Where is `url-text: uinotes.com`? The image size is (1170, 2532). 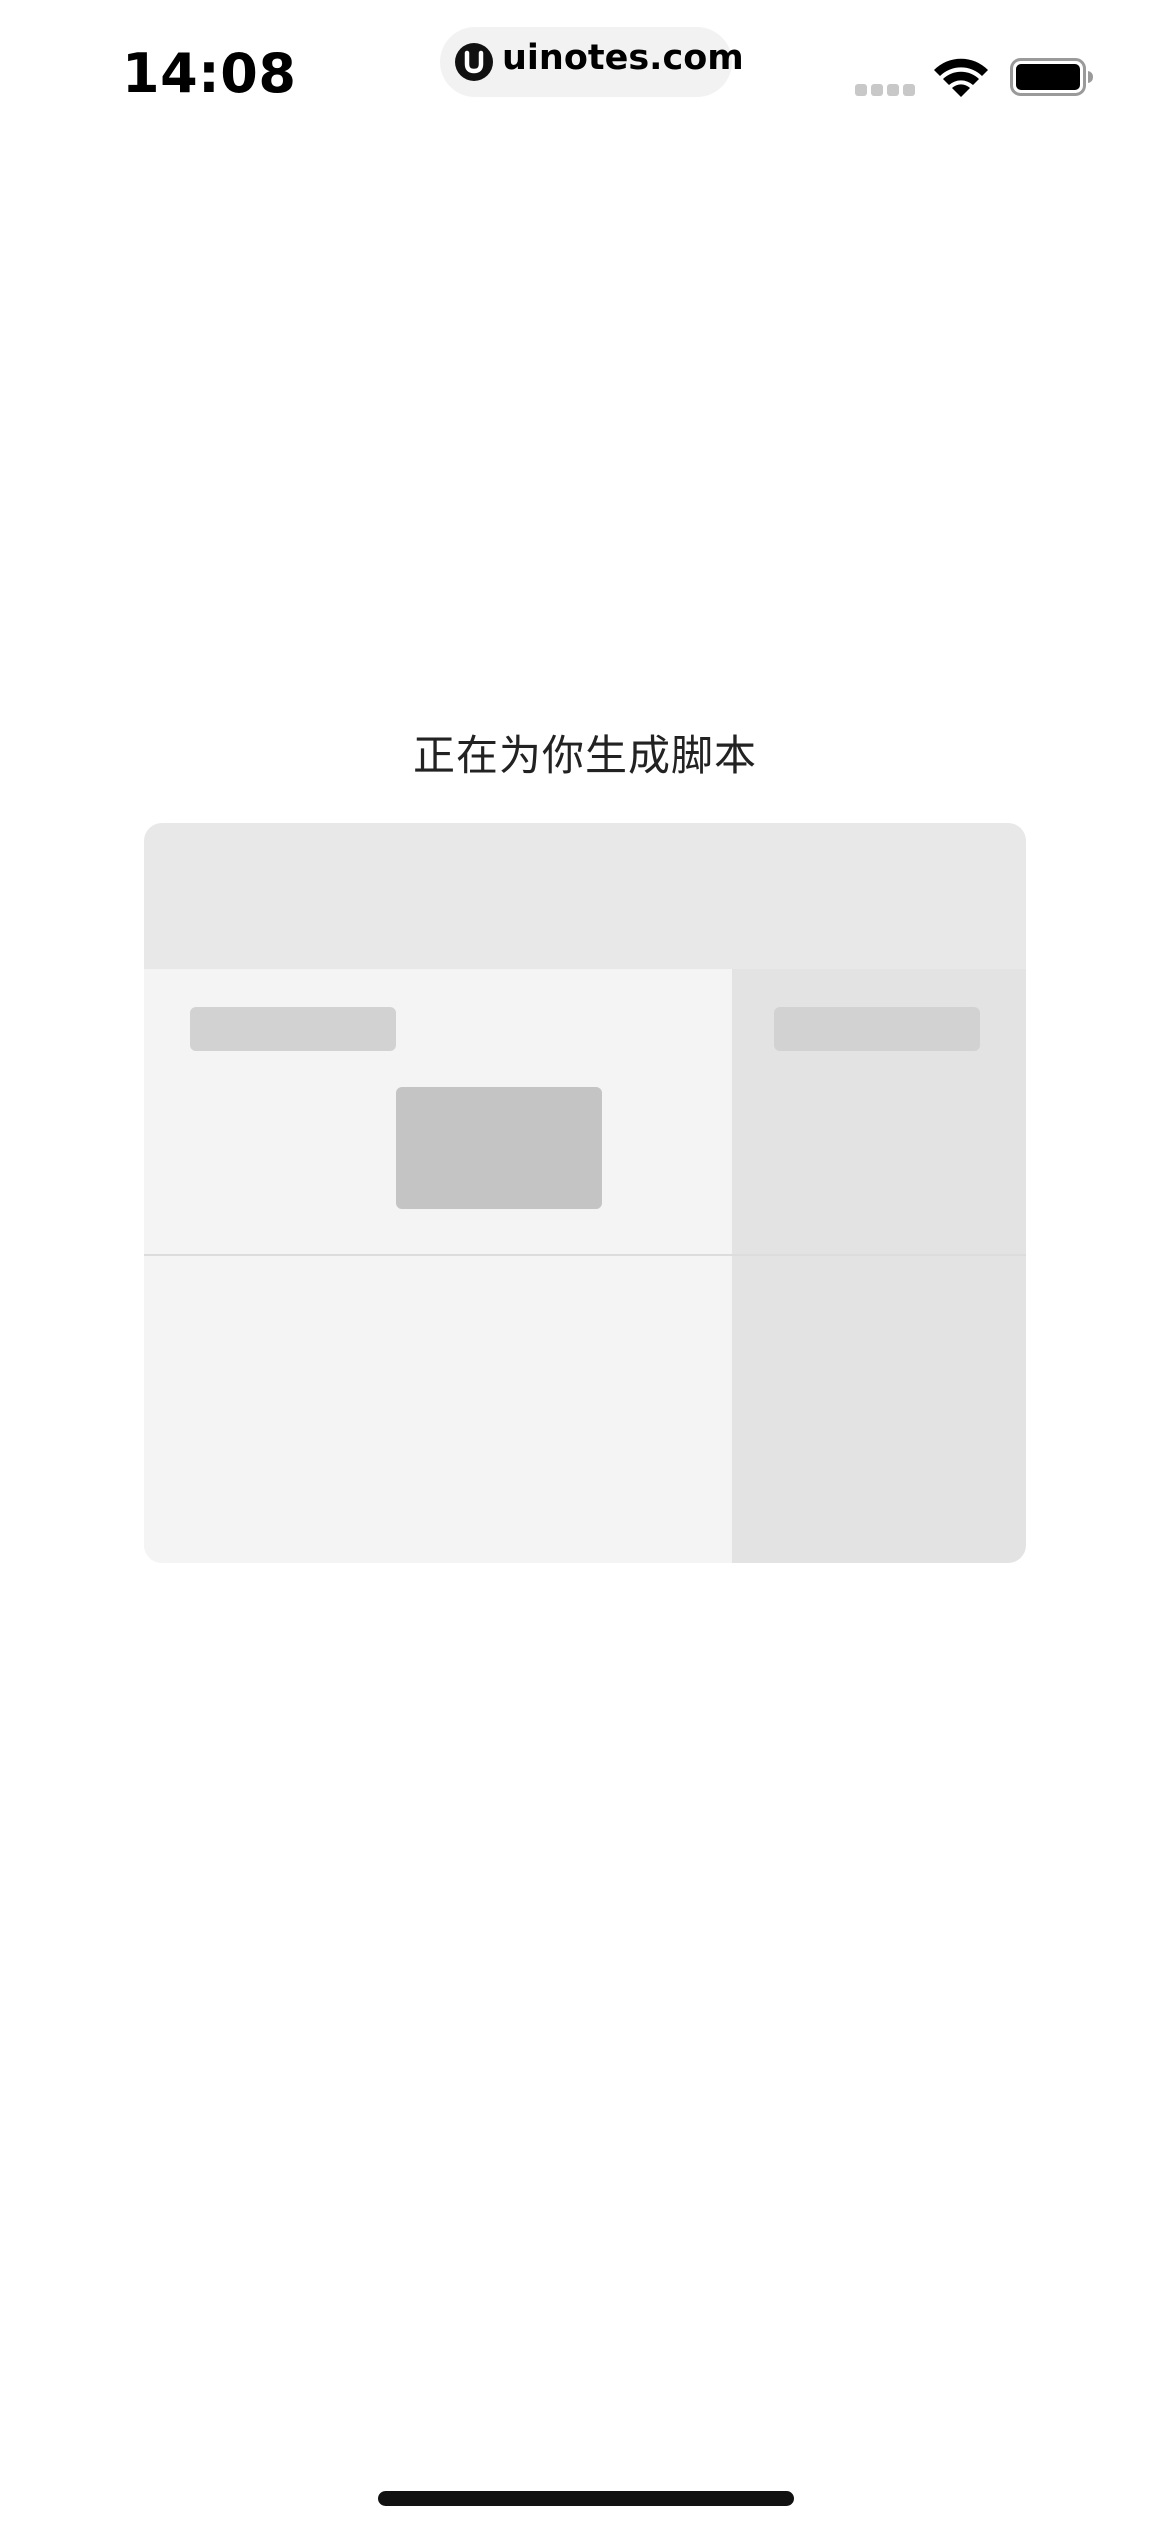
url-text: uinotes.com is located at coordinates (623, 58).